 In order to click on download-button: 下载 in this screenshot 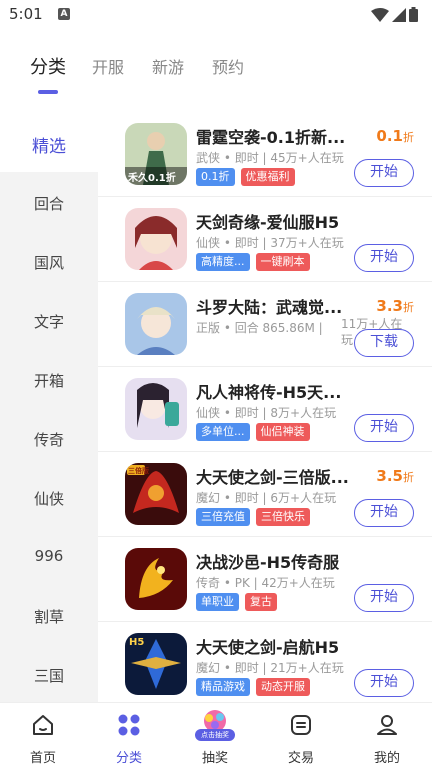, I will do `click(384, 343)`.